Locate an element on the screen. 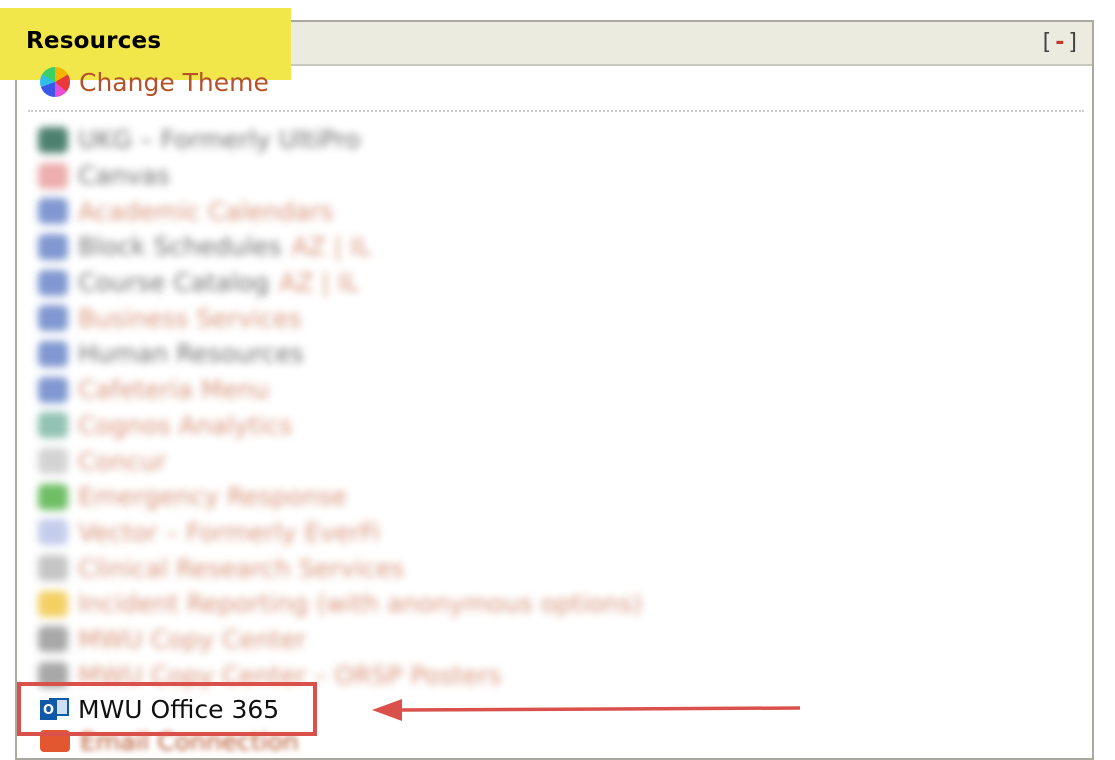  list-item: Concur is located at coordinates (388, 461).